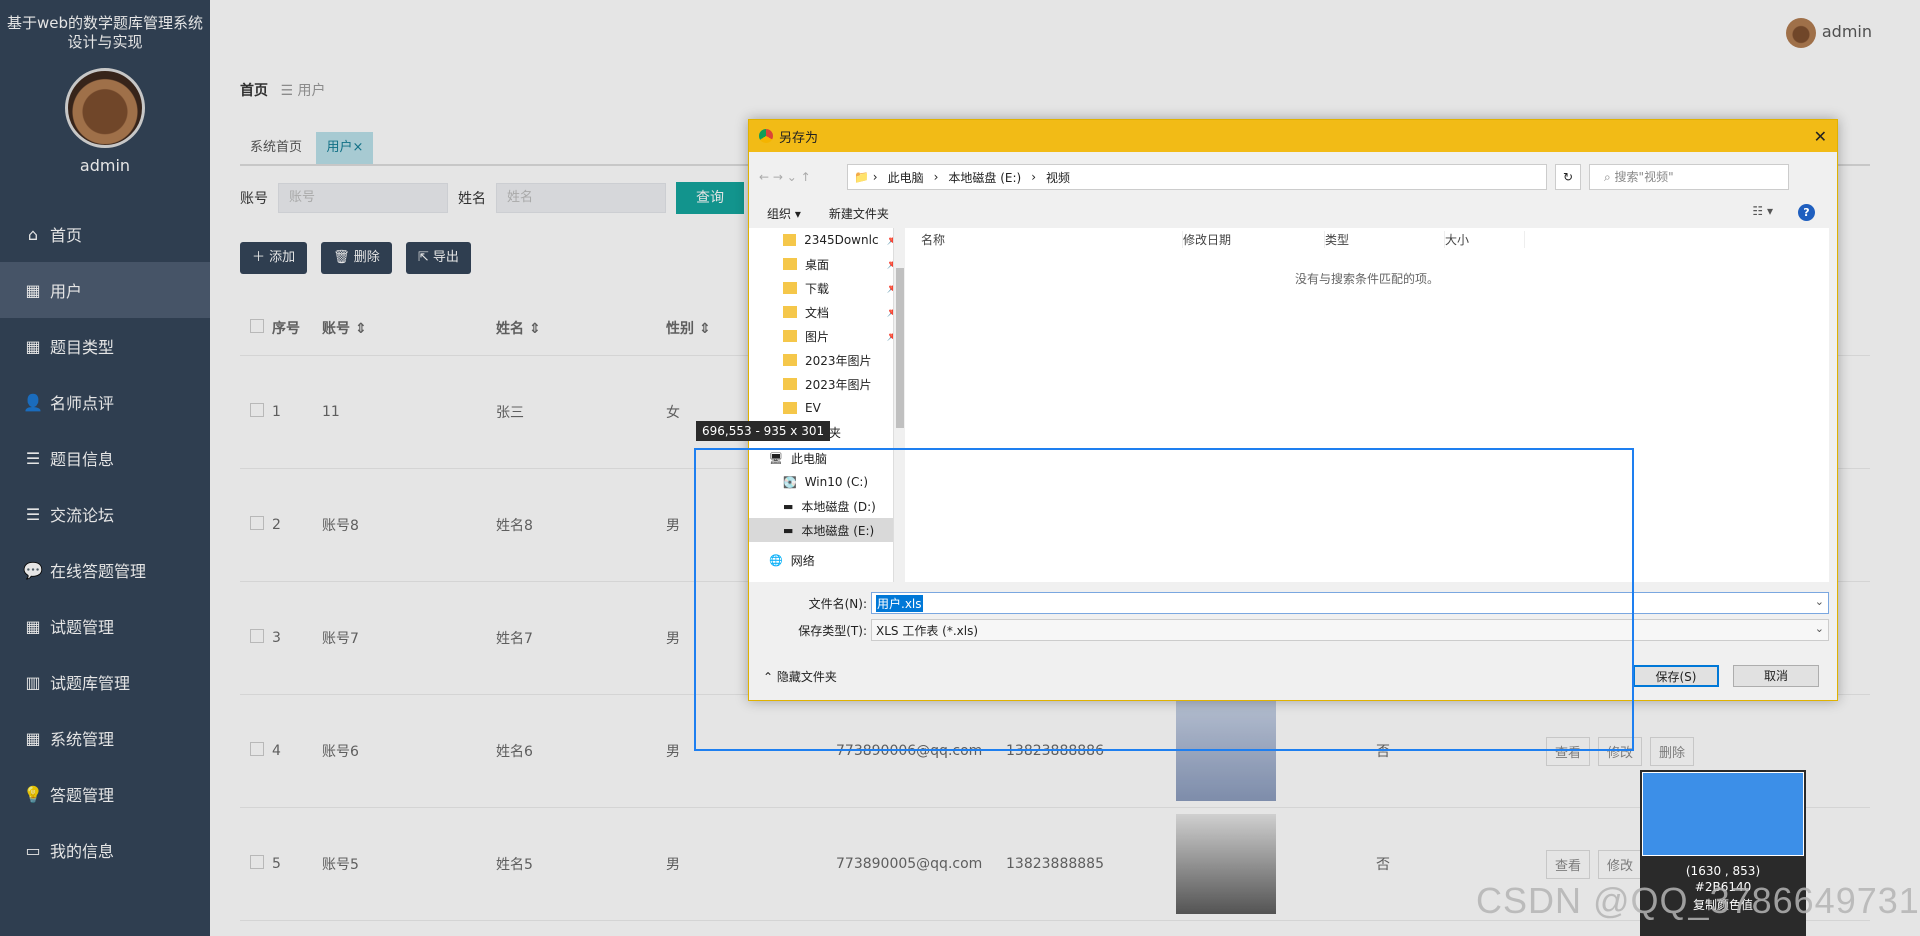 This screenshot has width=1920, height=936. What do you see at coordinates (817, 264) in the screenshot?
I see `nav-item-label: 桌面` at bounding box center [817, 264].